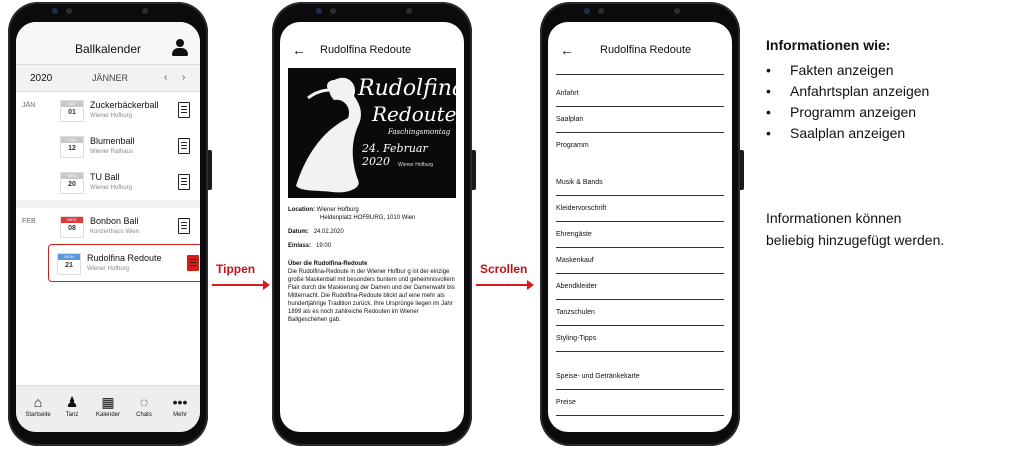 This screenshot has width=1011, height=450. I want to click on bullet-item: Saalplan anzeigen, so click(847, 133).